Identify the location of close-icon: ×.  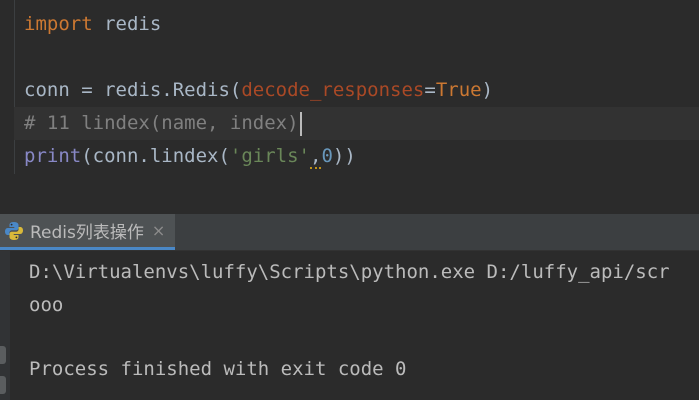
(158, 230).